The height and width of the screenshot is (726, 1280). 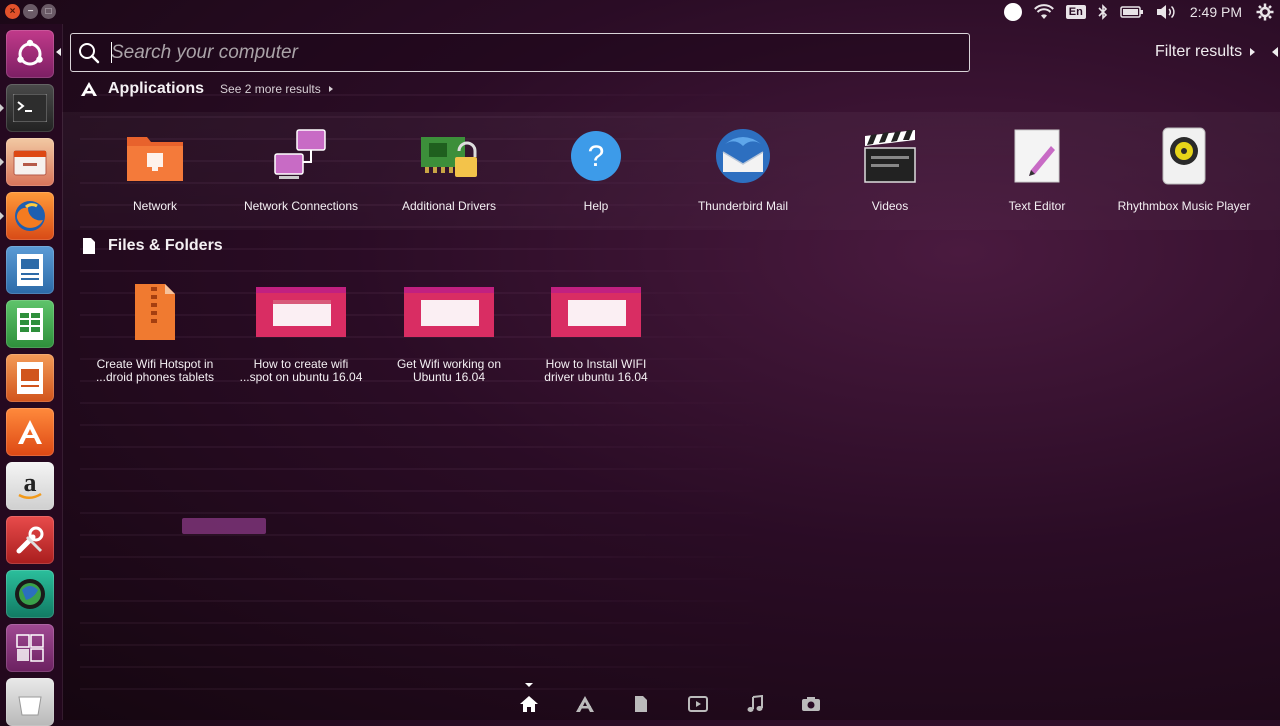 I want to click on archive-file-icon, so click(x=155, y=312).